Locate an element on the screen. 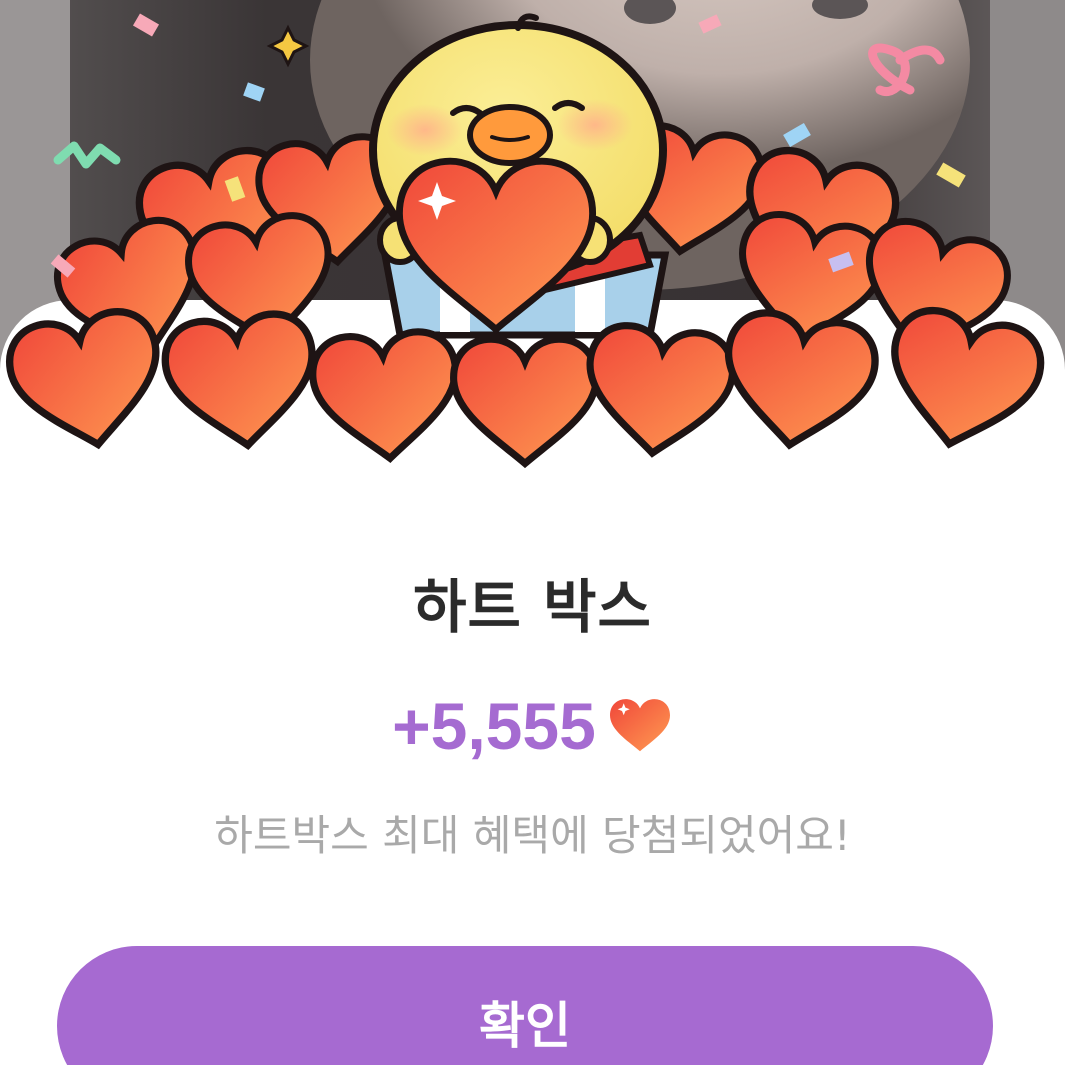 The image size is (1065, 1065). heart-icon is located at coordinates (640, 723).